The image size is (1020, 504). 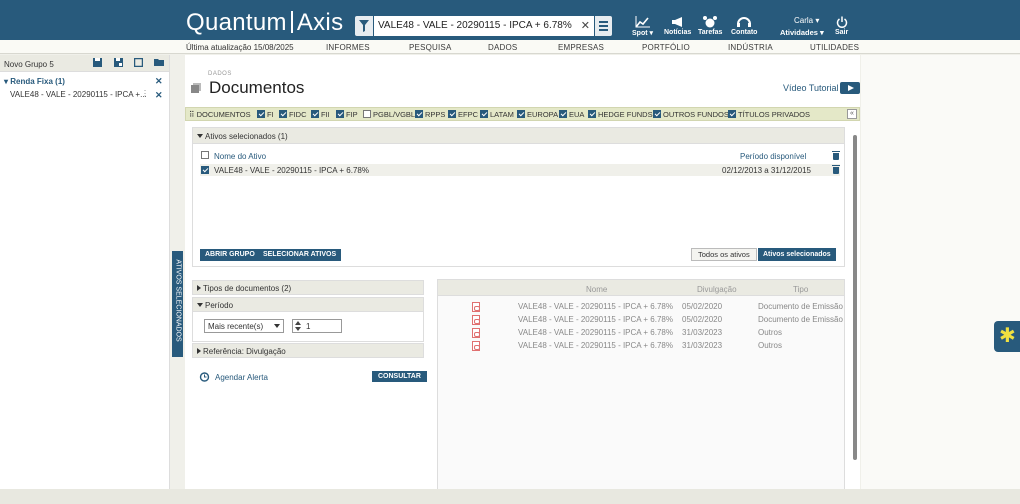 What do you see at coordinates (581, 47) in the screenshot?
I see `nav-empresas: EMPRESAS` at bounding box center [581, 47].